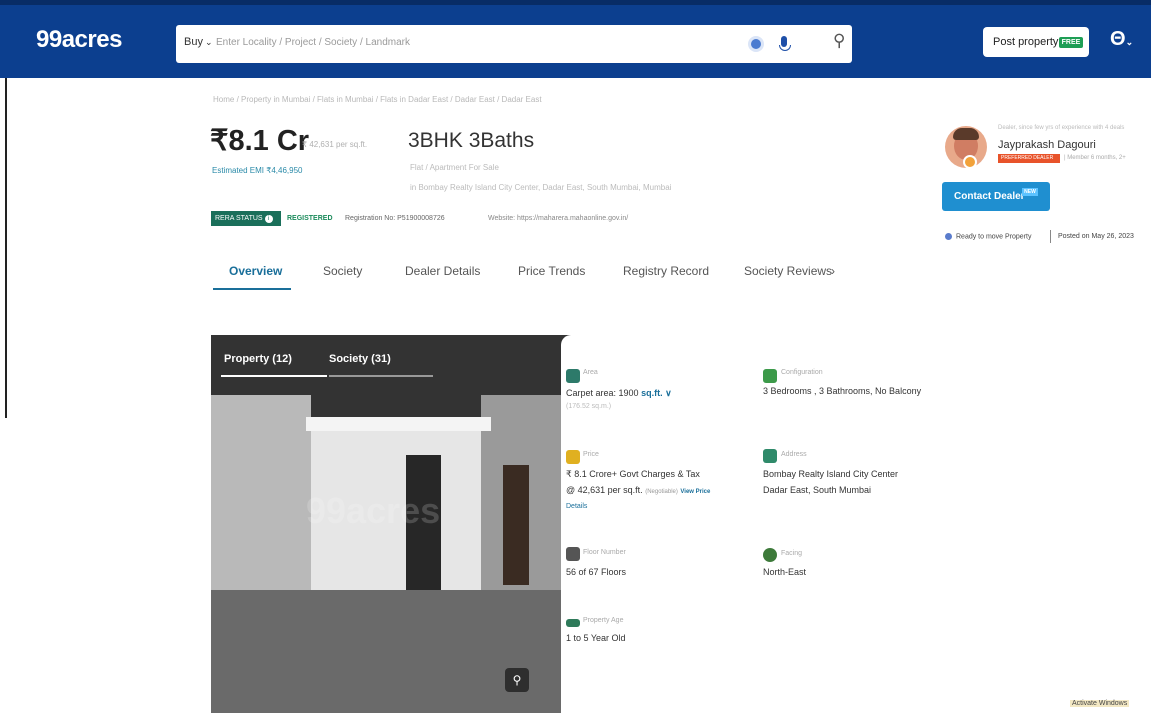 This screenshot has height=713, width=1151. I want to click on photo-watermark: 99acres, so click(373, 510).